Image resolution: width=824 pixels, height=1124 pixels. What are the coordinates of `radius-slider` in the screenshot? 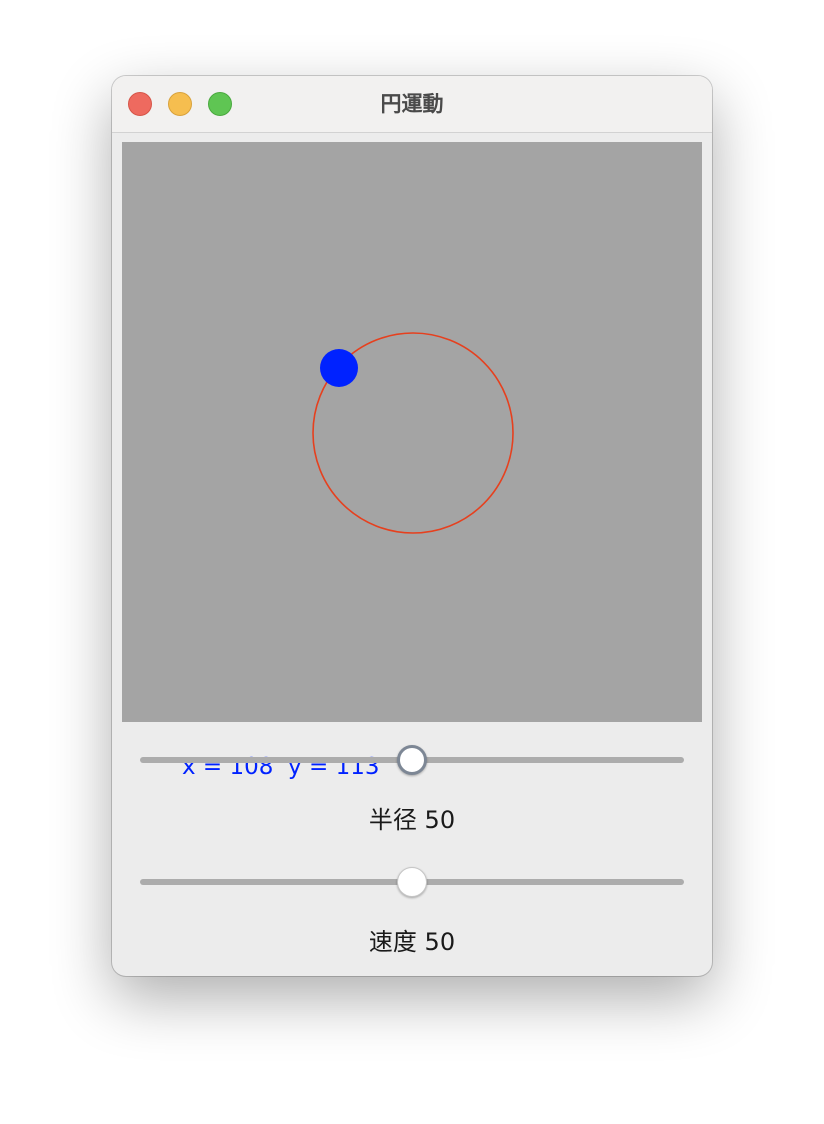 It's located at (412, 760).